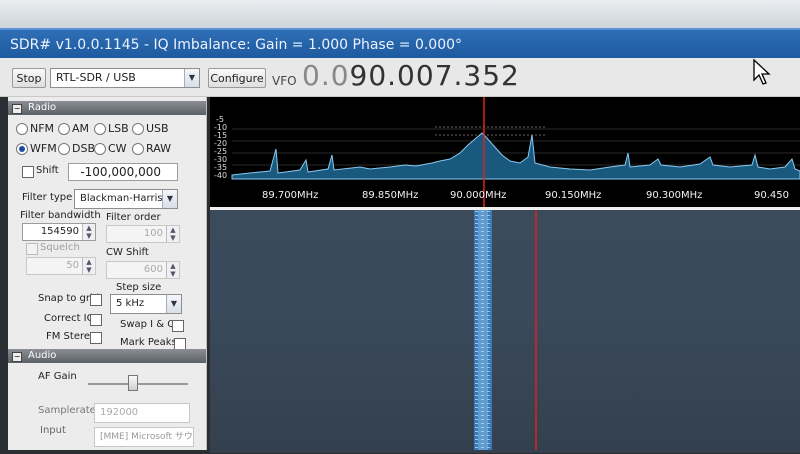  What do you see at coordinates (111, 129) in the screenshot?
I see `mode-radio-lsb: LSB` at bounding box center [111, 129].